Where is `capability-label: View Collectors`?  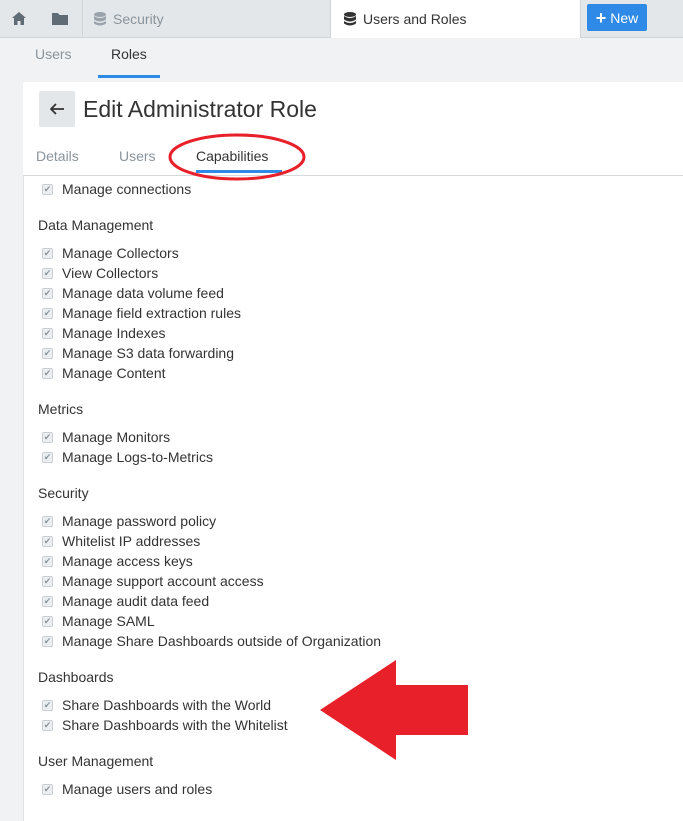
capability-label: View Collectors is located at coordinates (110, 273).